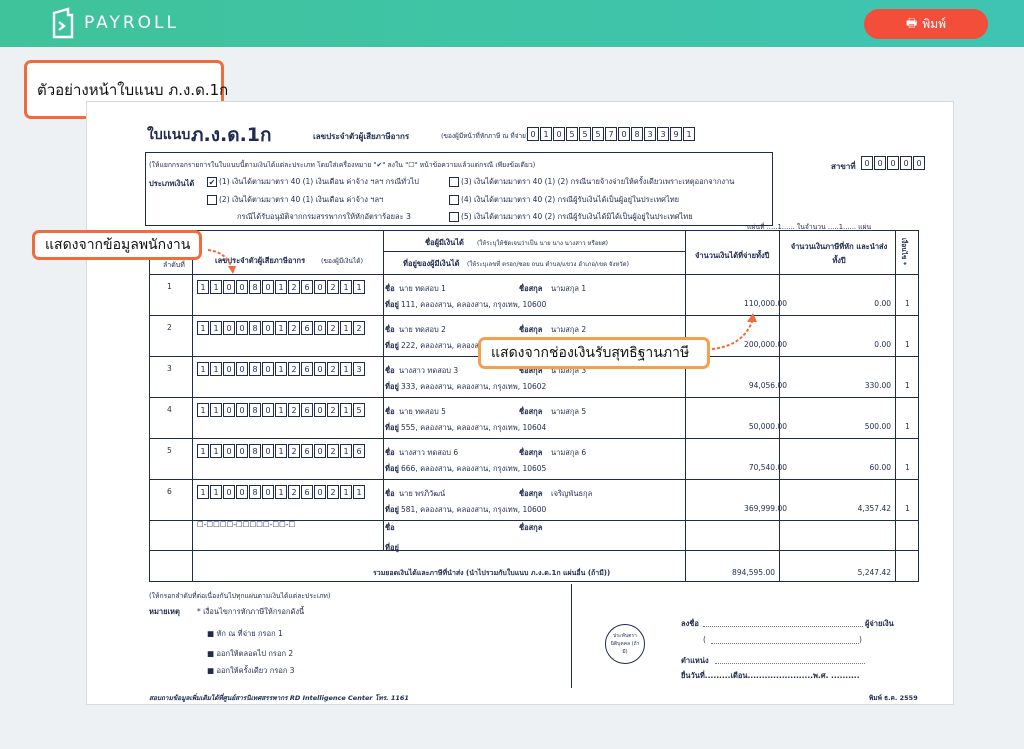 The width and height of the screenshot is (1024, 749). What do you see at coordinates (359, 410) in the screenshot?
I see `employee-taxid-digit: 5` at bounding box center [359, 410].